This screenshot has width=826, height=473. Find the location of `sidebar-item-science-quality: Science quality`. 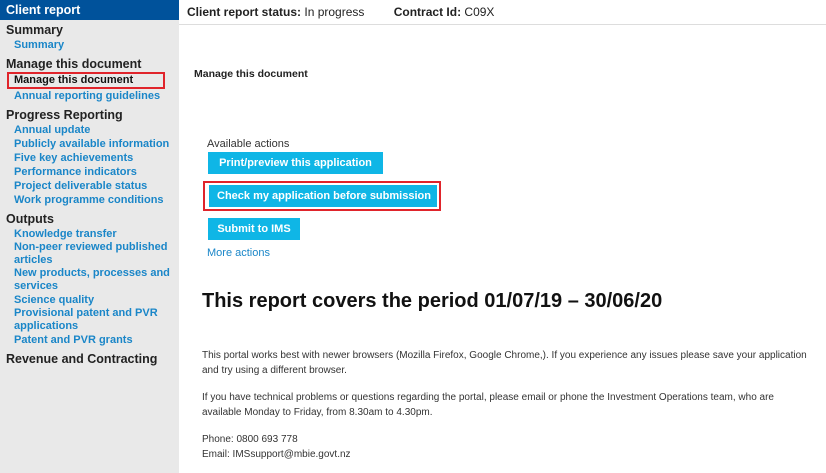

sidebar-item-science-quality: Science quality is located at coordinates (89, 300).